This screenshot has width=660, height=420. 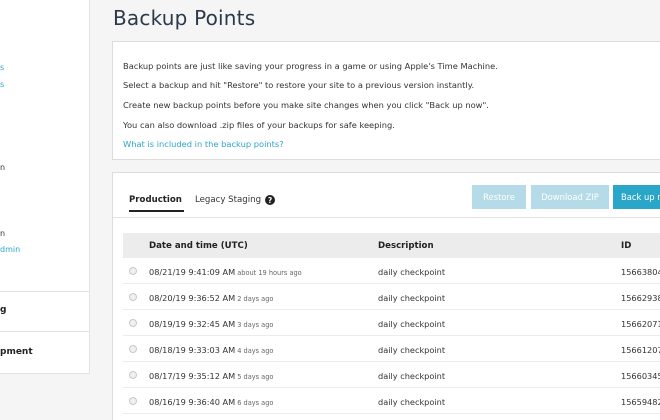 I want to click on active-tab-indicator, so click(x=156, y=211).